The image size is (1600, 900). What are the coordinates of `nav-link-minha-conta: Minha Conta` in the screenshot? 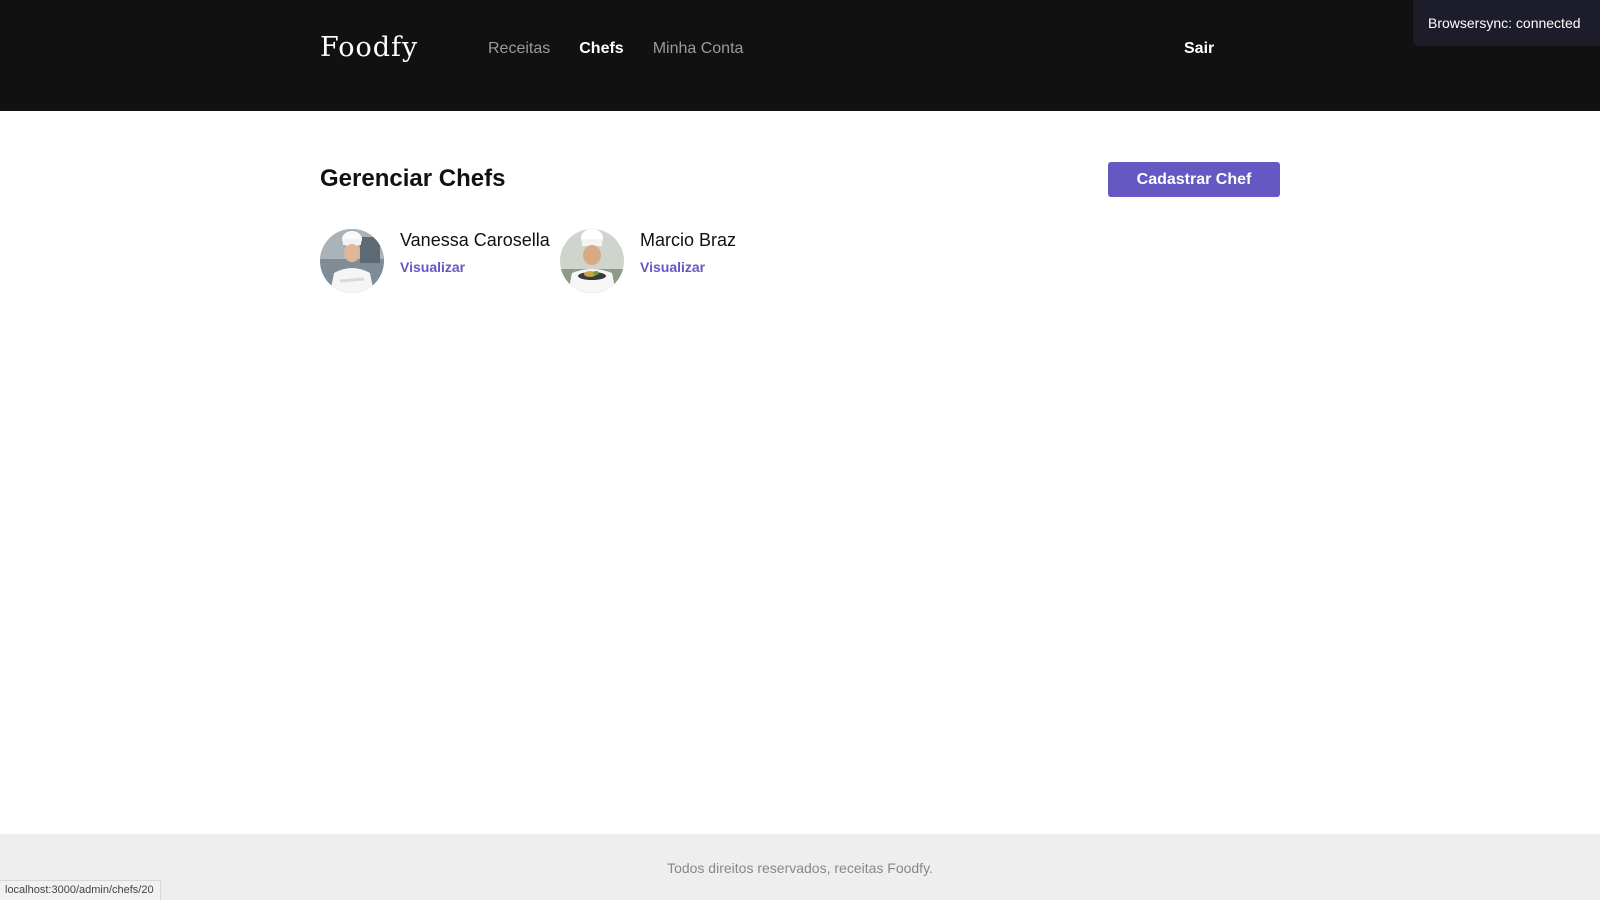 It's located at (698, 49).